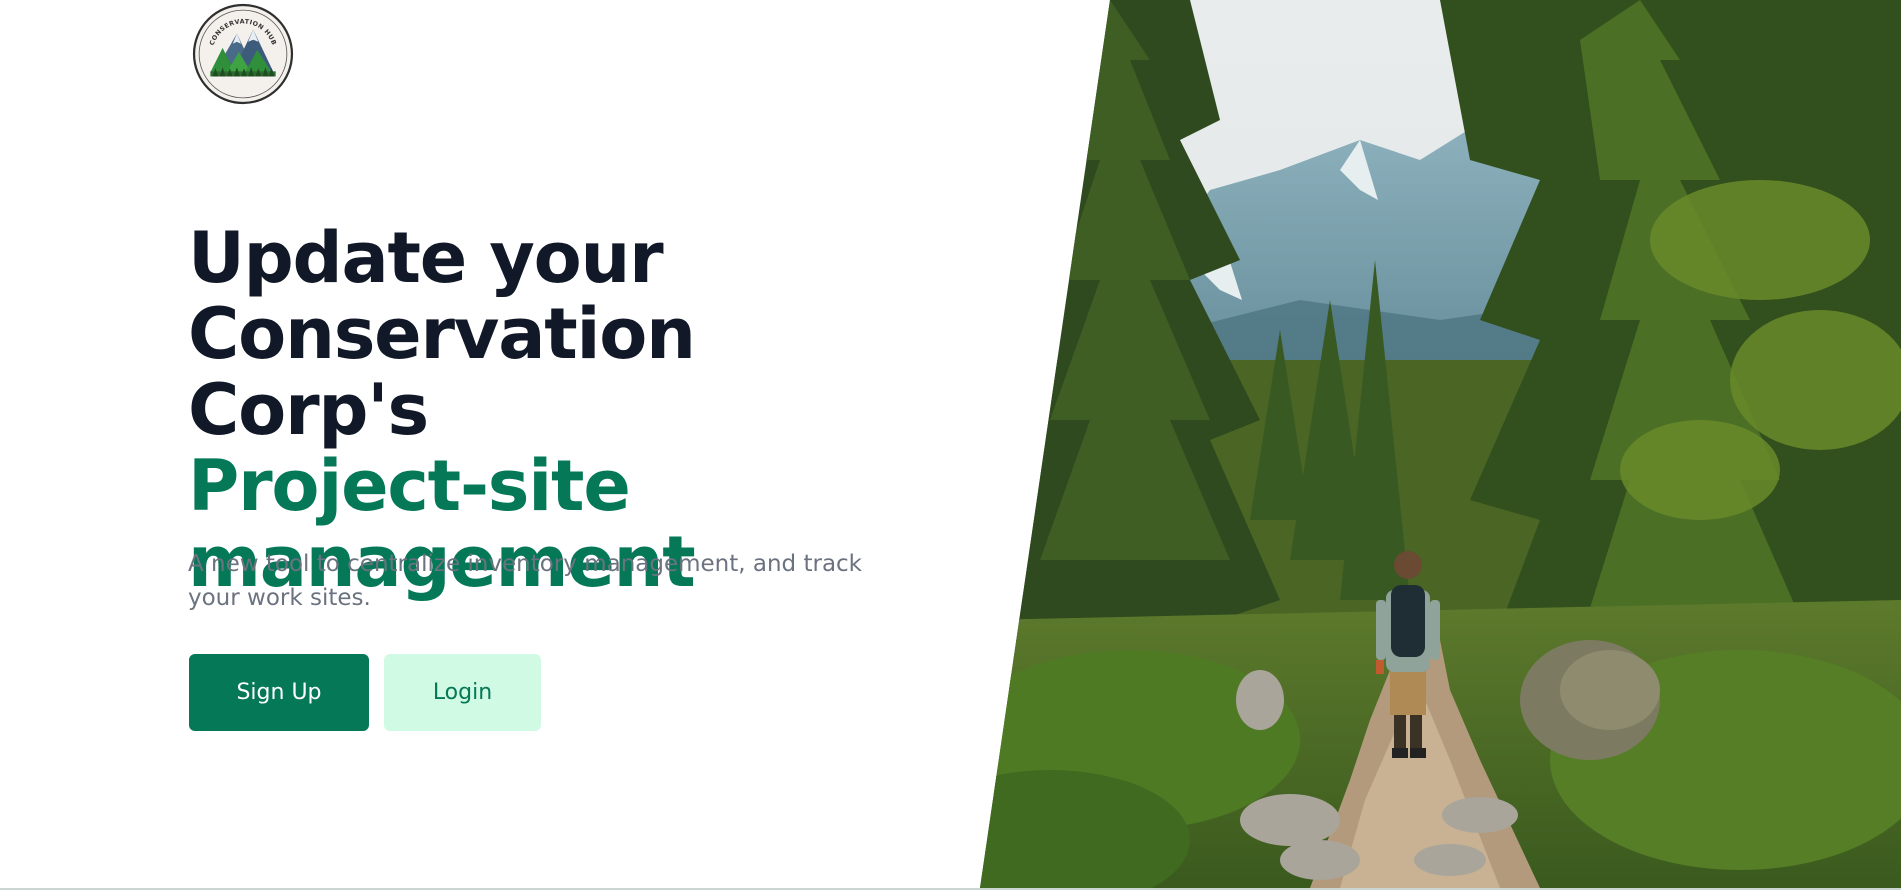 The height and width of the screenshot is (890, 1901). Describe the element at coordinates (442, 372) in the screenshot. I see `headline-line-2: Conservation Corp's` at that location.